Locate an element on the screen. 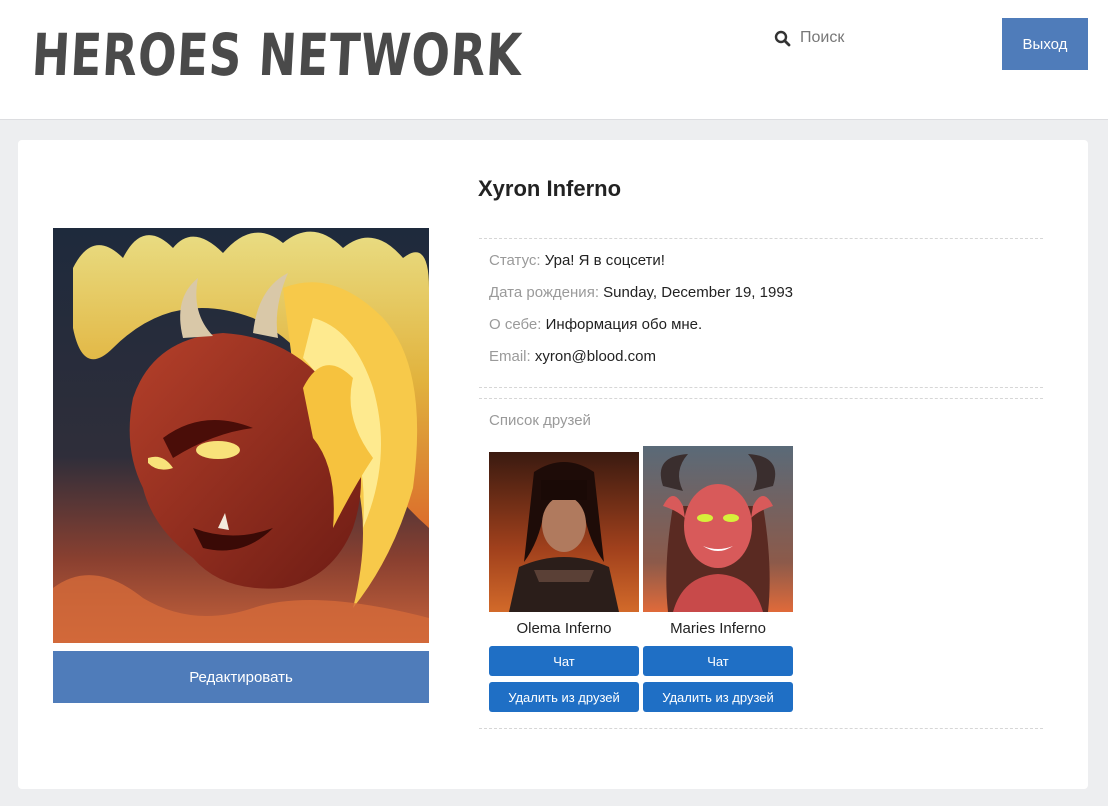 This screenshot has width=1108, height=806. birthdate-value: Sunday, December 19, 1993 is located at coordinates (698, 292).